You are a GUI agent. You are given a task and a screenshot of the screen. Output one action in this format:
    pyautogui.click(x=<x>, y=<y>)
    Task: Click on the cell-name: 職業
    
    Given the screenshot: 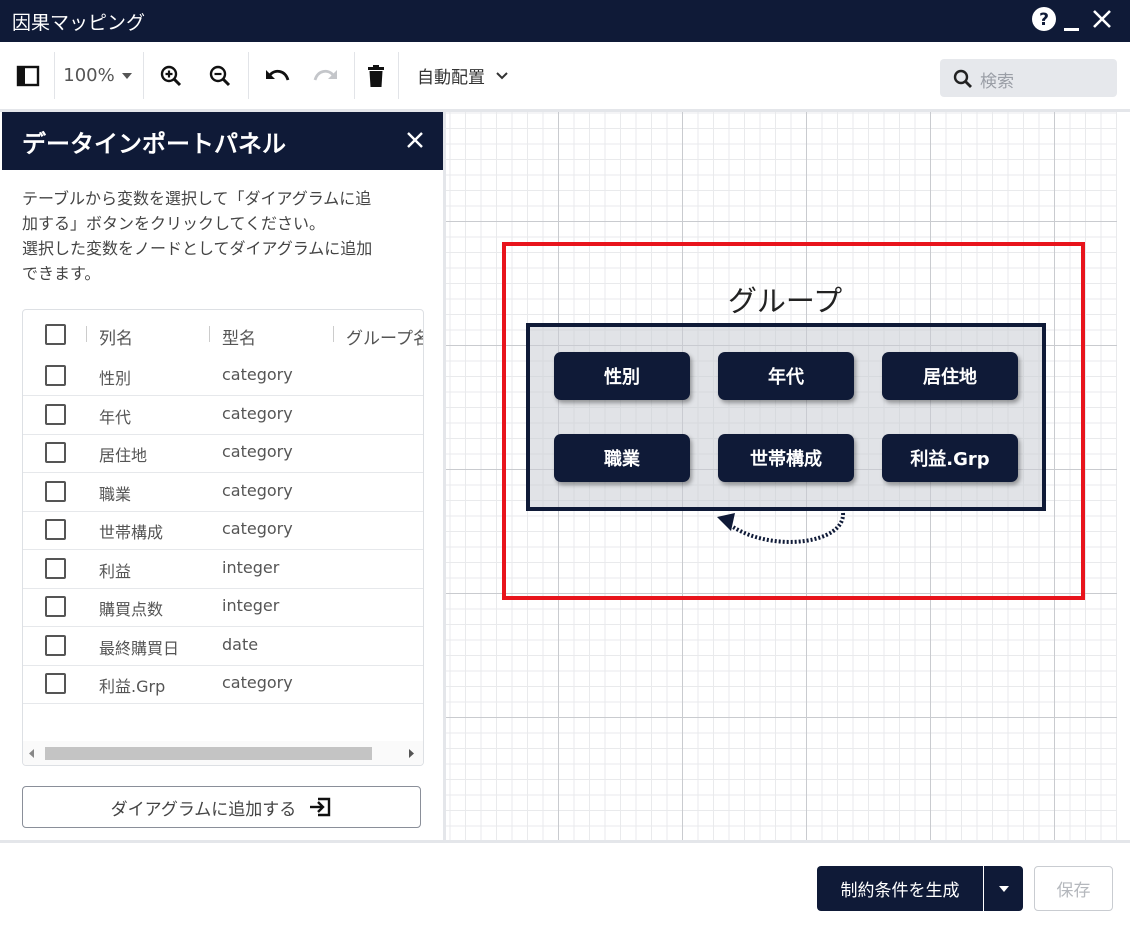 What is the action you would take?
    pyautogui.click(x=115, y=494)
    